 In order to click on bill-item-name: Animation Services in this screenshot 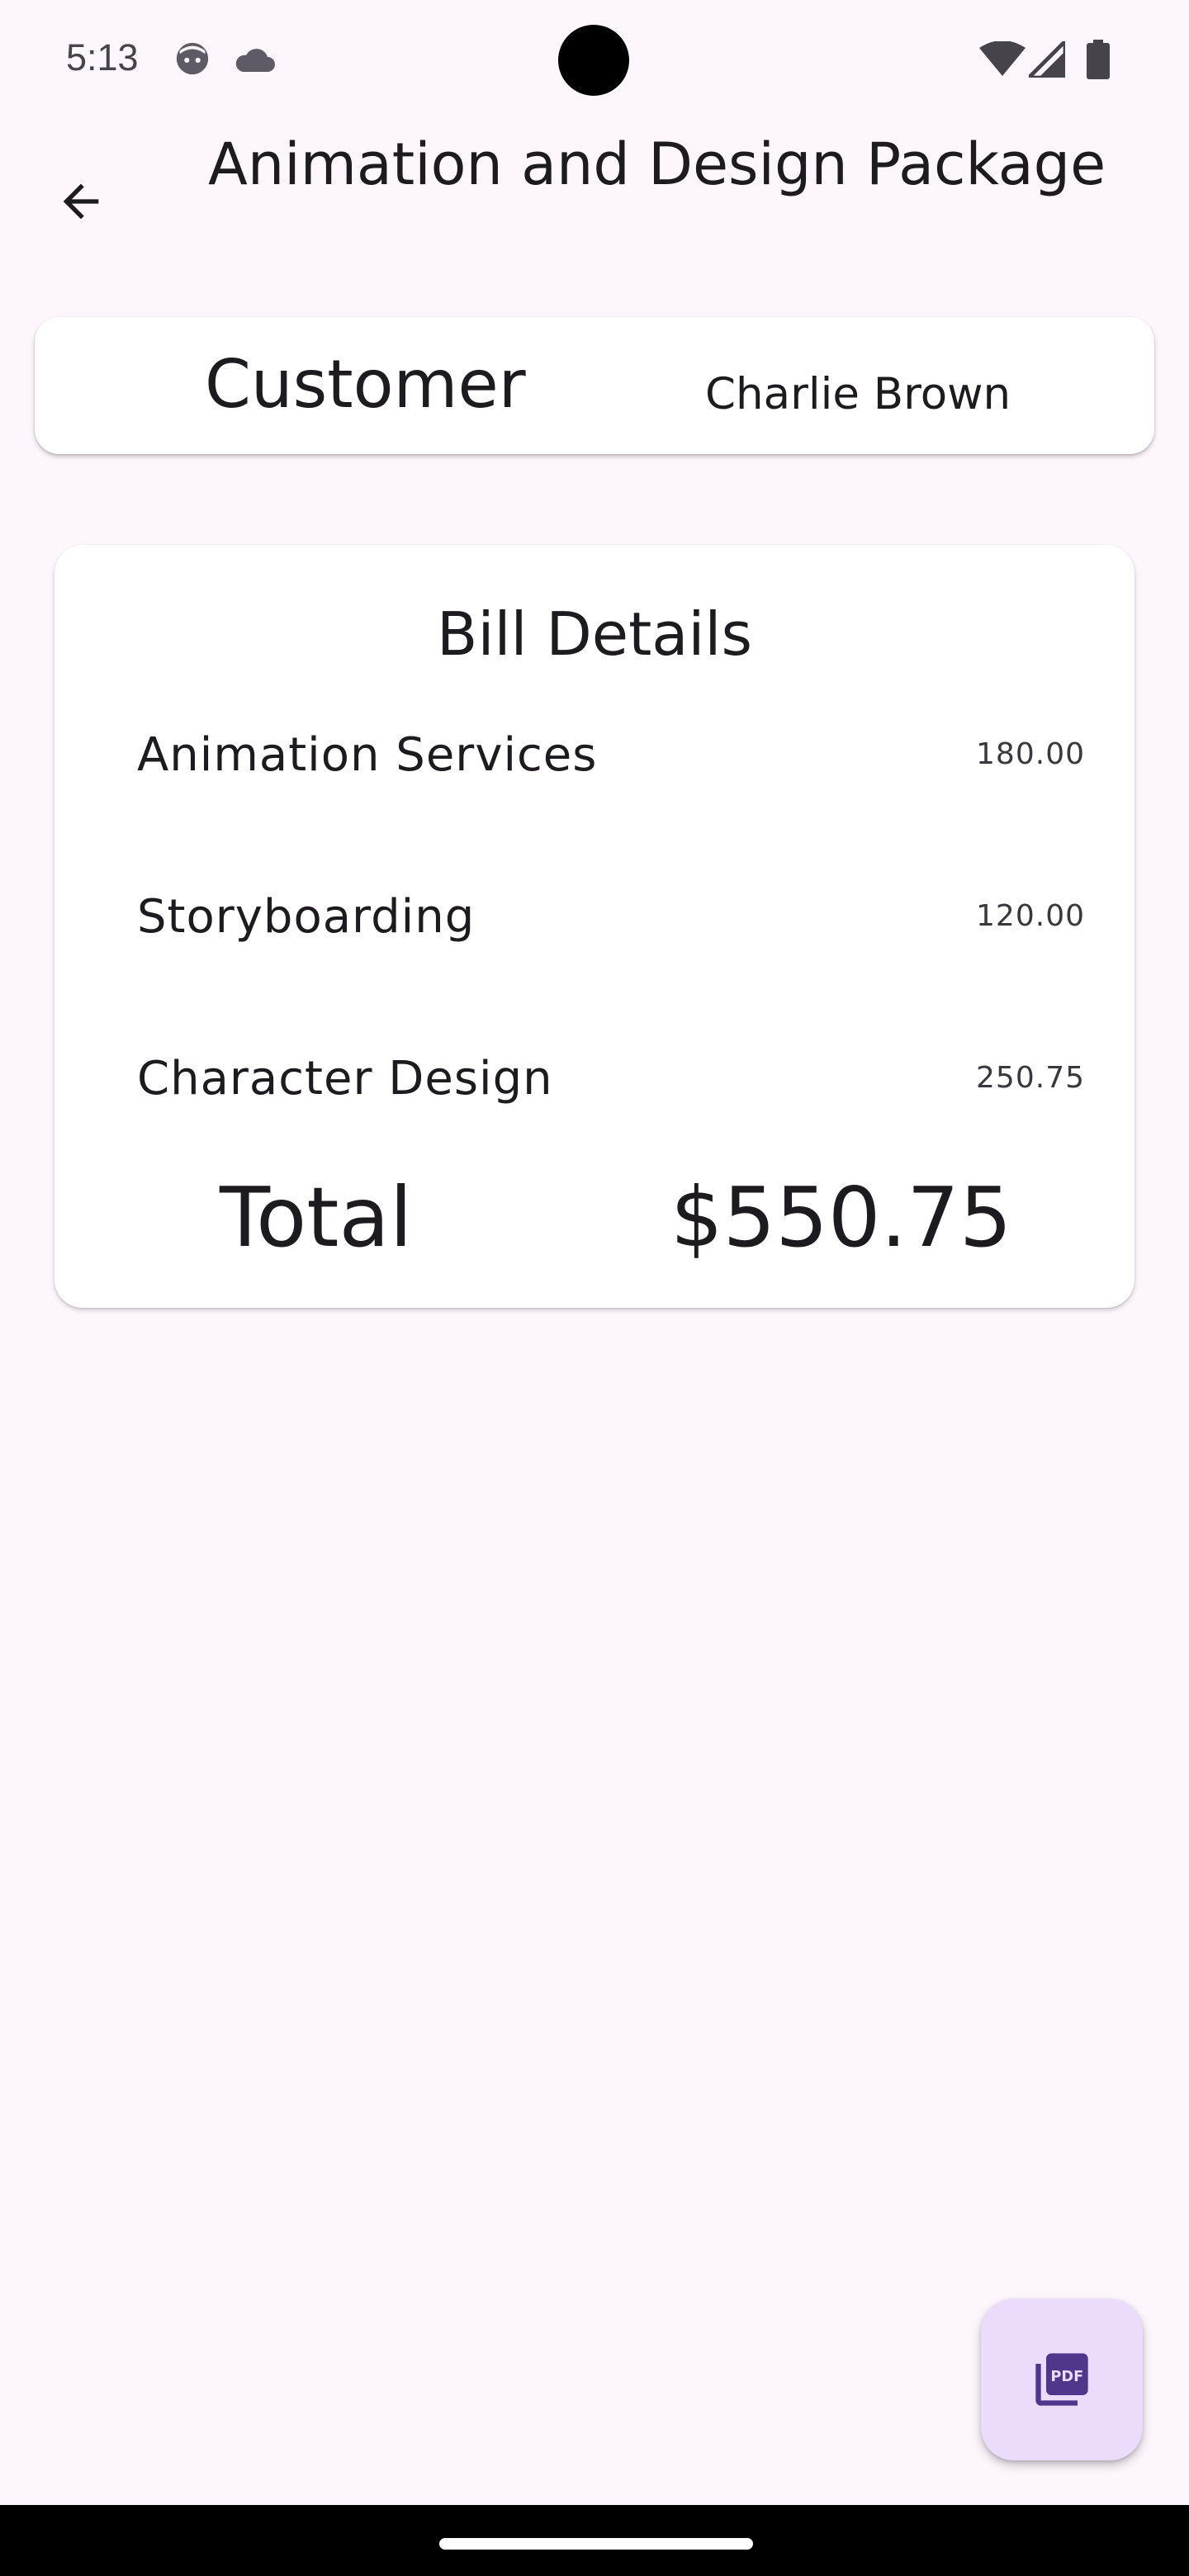, I will do `click(367, 755)`.